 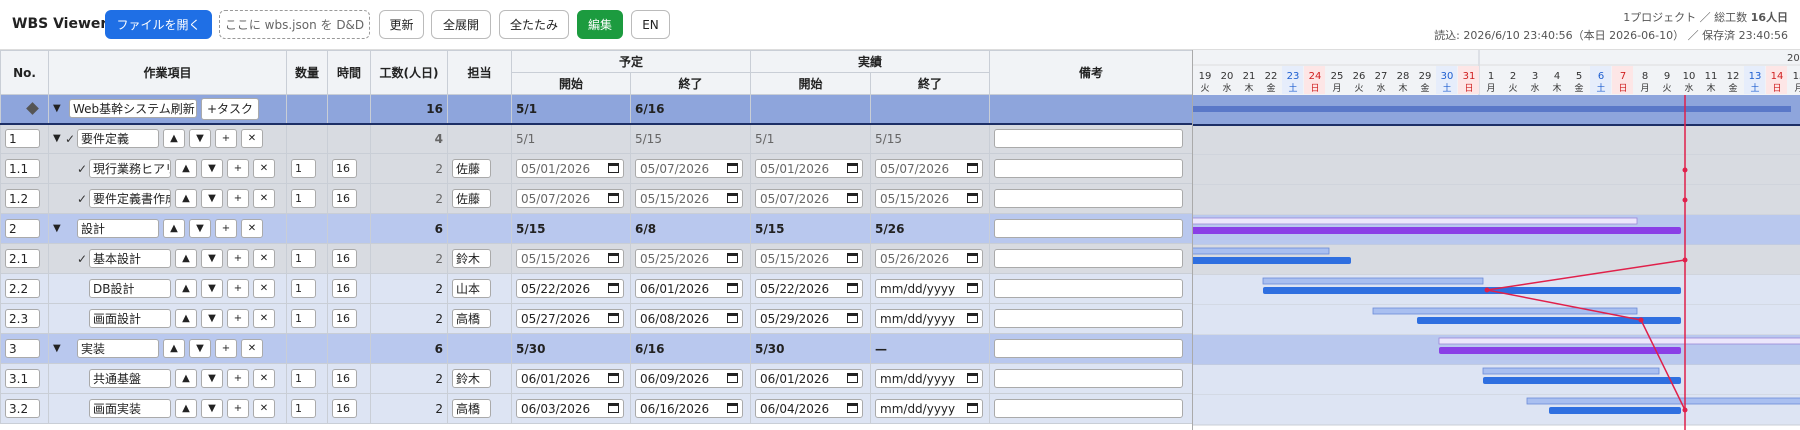 I want to click on plan-start-date-input: 05/27/2026, so click(x=570, y=318).